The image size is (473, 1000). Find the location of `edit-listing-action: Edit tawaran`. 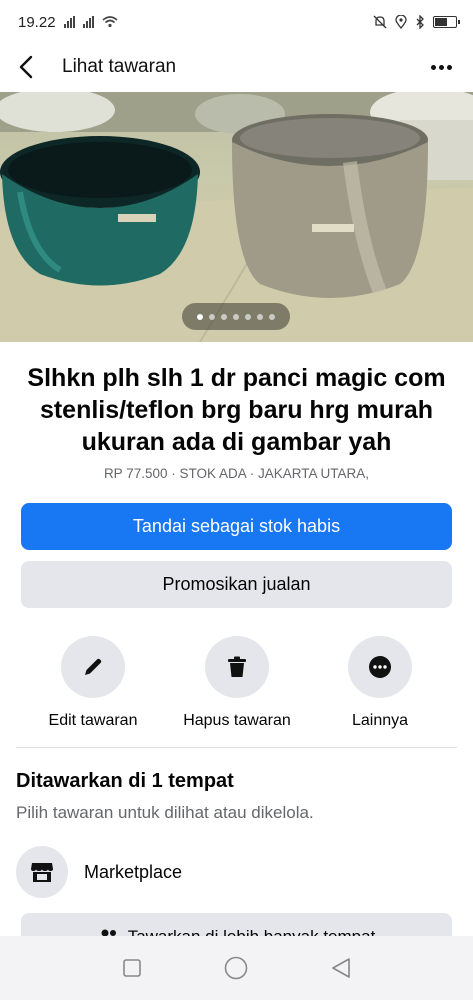

edit-listing-action: Edit tawaran is located at coordinates (93, 683).